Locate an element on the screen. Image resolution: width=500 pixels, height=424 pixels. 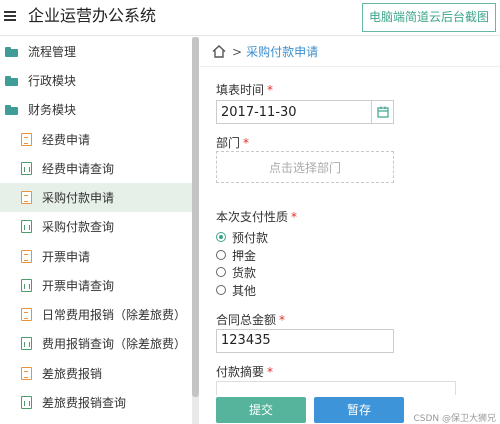
fill-date-label: 填表时间 * is located at coordinates (244, 89).